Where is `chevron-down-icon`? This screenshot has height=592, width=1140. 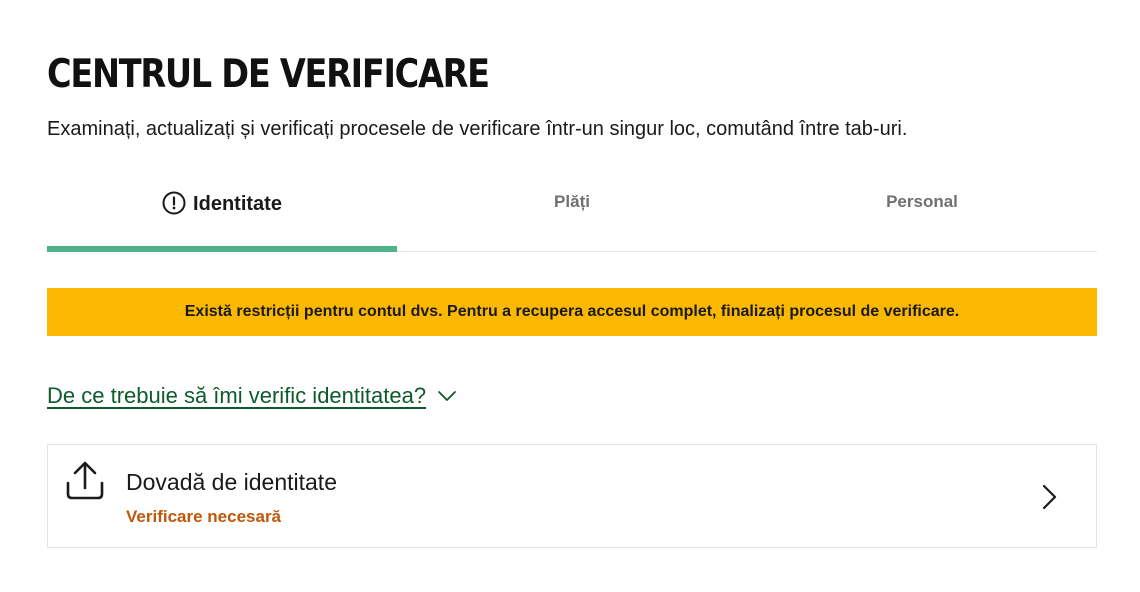
chevron-down-icon is located at coordinates (447, 396).